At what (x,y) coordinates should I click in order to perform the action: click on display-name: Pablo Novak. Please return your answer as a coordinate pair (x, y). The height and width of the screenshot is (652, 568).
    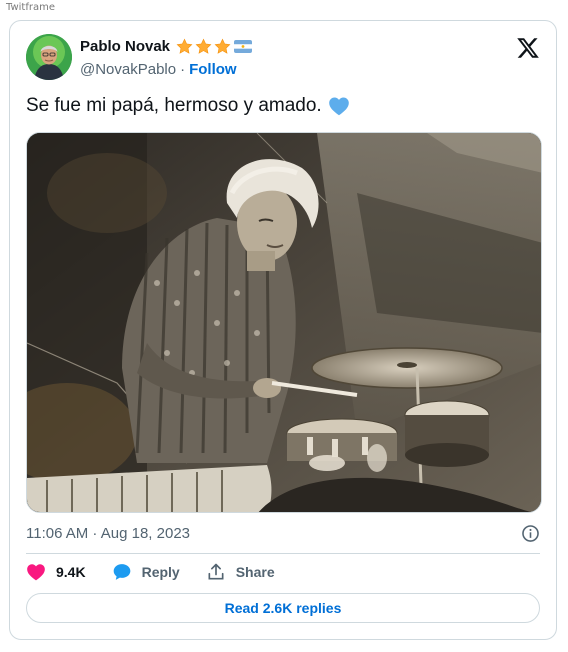
    Looking at the image, I should click on (125, 46).